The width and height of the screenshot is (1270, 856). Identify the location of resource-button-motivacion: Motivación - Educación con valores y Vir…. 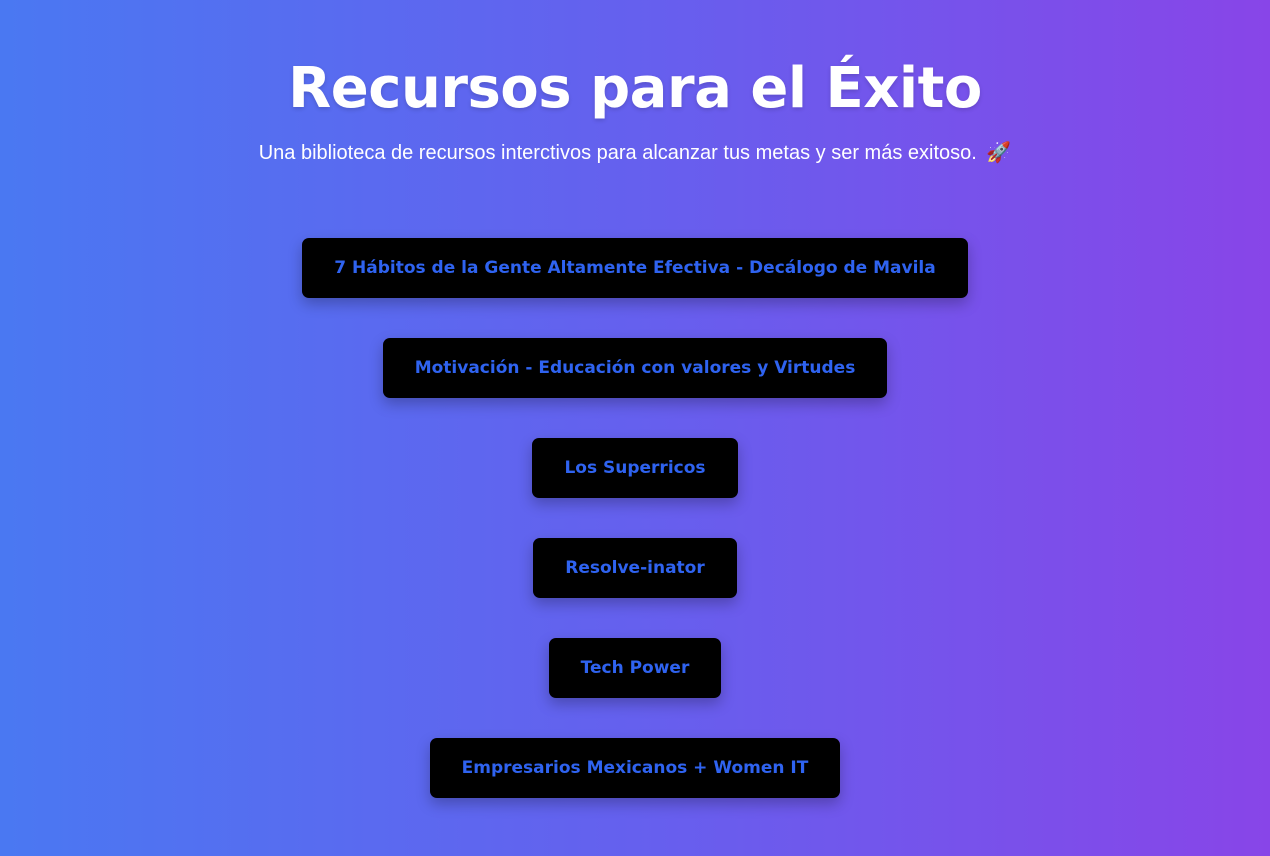
(635, 368).